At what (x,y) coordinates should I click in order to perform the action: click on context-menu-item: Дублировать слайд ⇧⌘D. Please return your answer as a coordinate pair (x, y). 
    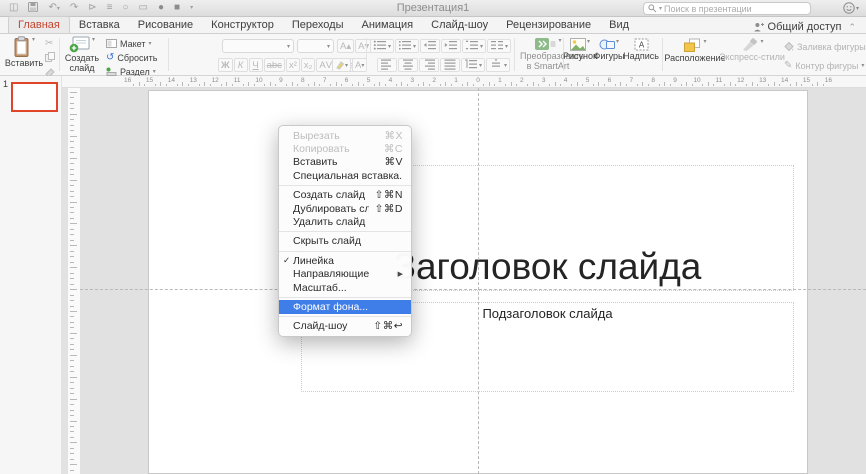
    Looking at the image, I should click on (345, 208).